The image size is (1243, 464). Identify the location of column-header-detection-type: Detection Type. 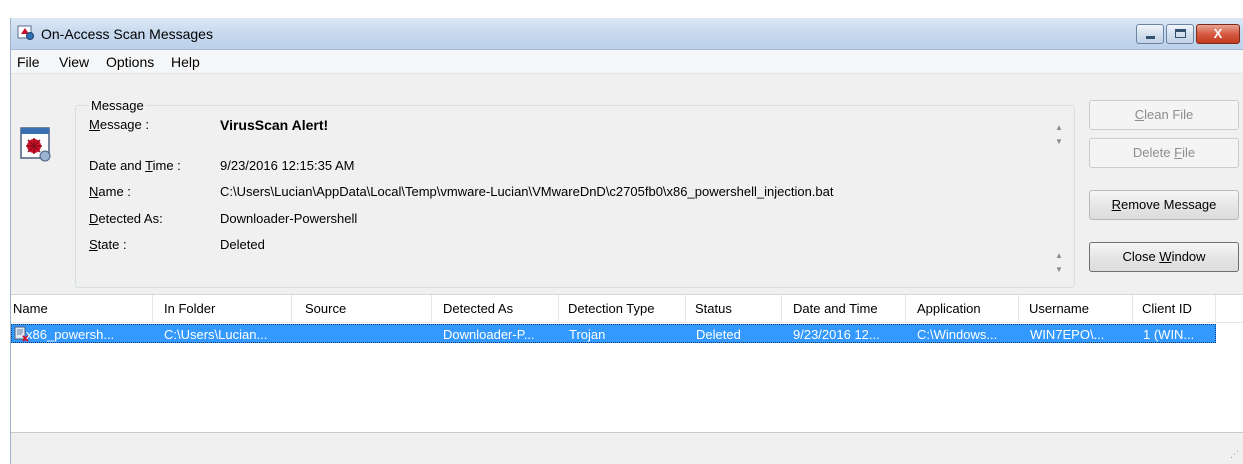
(622, 309).